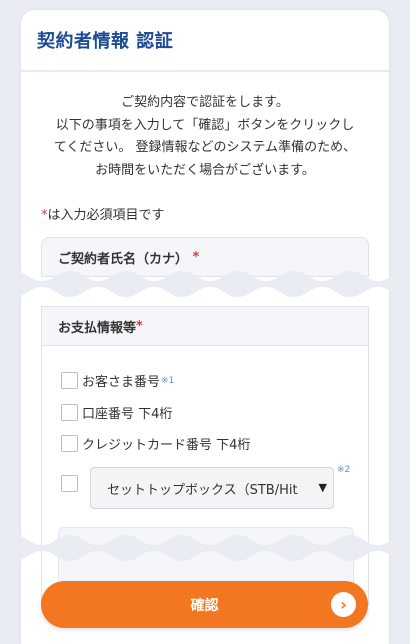 This screenshot has width=410, height=644. Describe the element at coordinates (121, 382) in the screenshot. I see `option-label: お客さま番号` at that location.